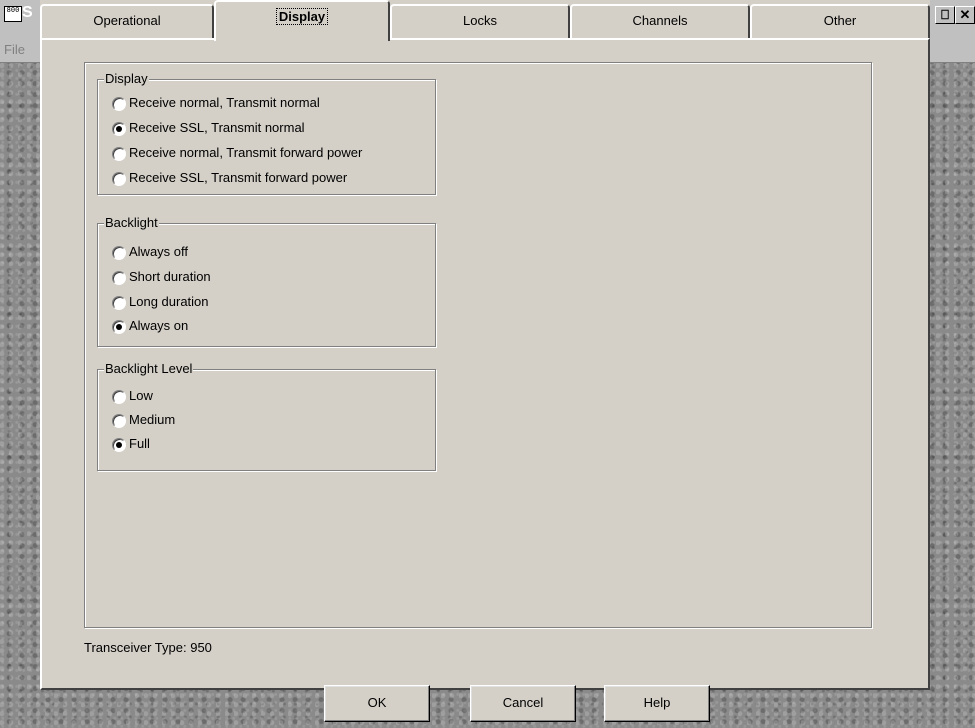 This screenshot has width=975, height=728. Describe the element at coordinates (14, 49) in the screenshot. I see `menu-file: File` at that location.